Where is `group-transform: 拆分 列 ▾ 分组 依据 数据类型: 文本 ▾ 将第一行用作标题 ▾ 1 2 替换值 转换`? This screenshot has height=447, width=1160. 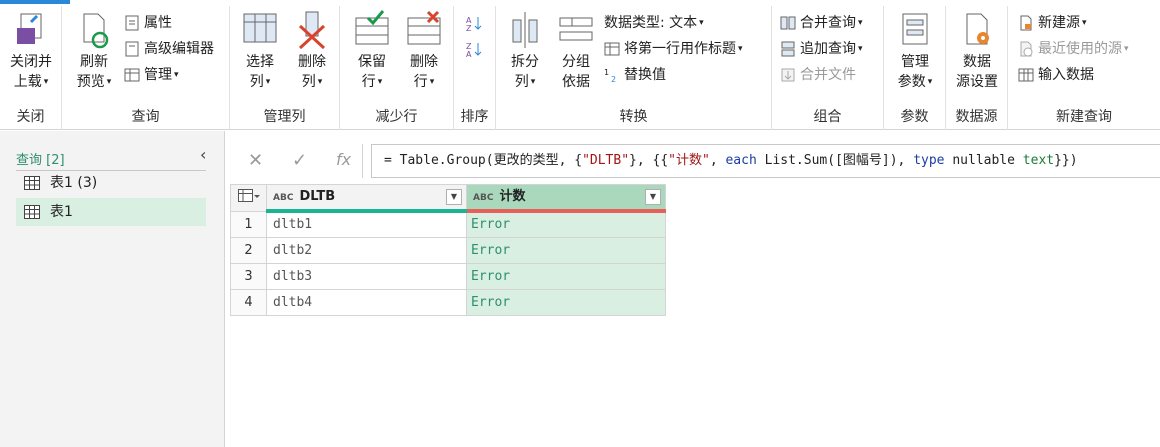
group-transform: 拆分 列 ▾ 分组 依据 数据类型: 文本 ▾ 将第一行用作标题 ▾ 1 2 替换值 转换 is located at coordinates (634, 68).